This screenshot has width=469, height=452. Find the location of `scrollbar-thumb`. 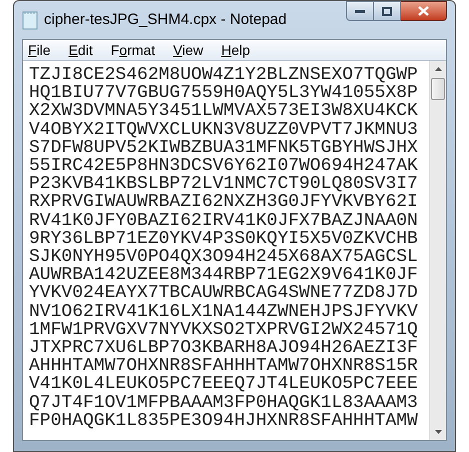

scrollbar-thumb is located at coordinates (438, 89).